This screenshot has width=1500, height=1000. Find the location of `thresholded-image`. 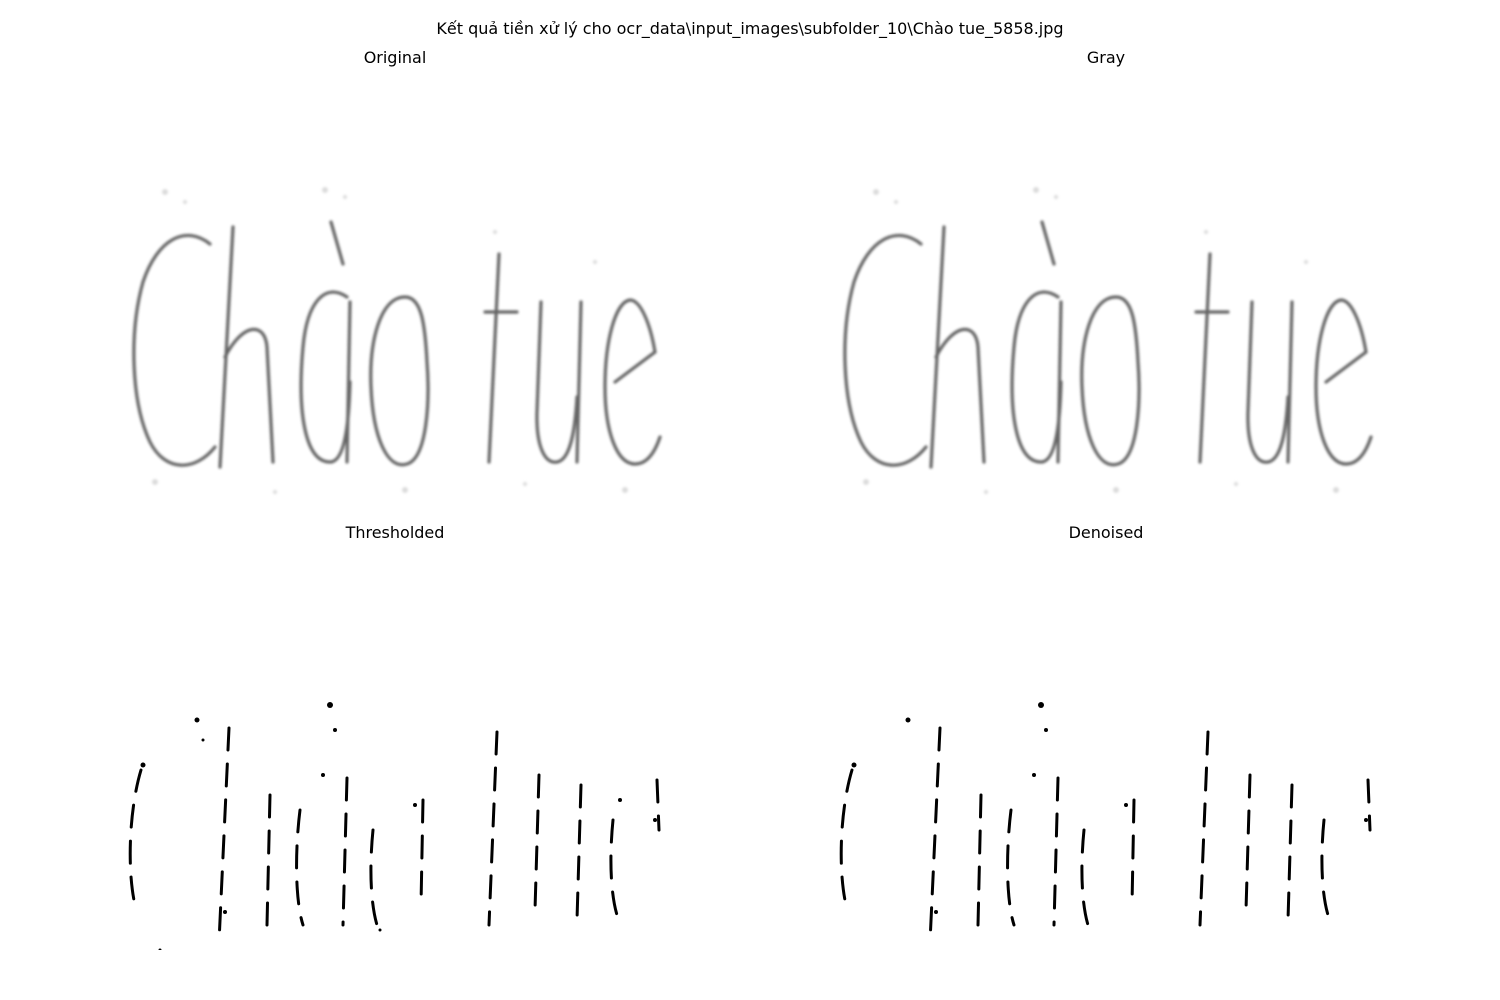

thresholded-image is located at coordinates (395, 815).